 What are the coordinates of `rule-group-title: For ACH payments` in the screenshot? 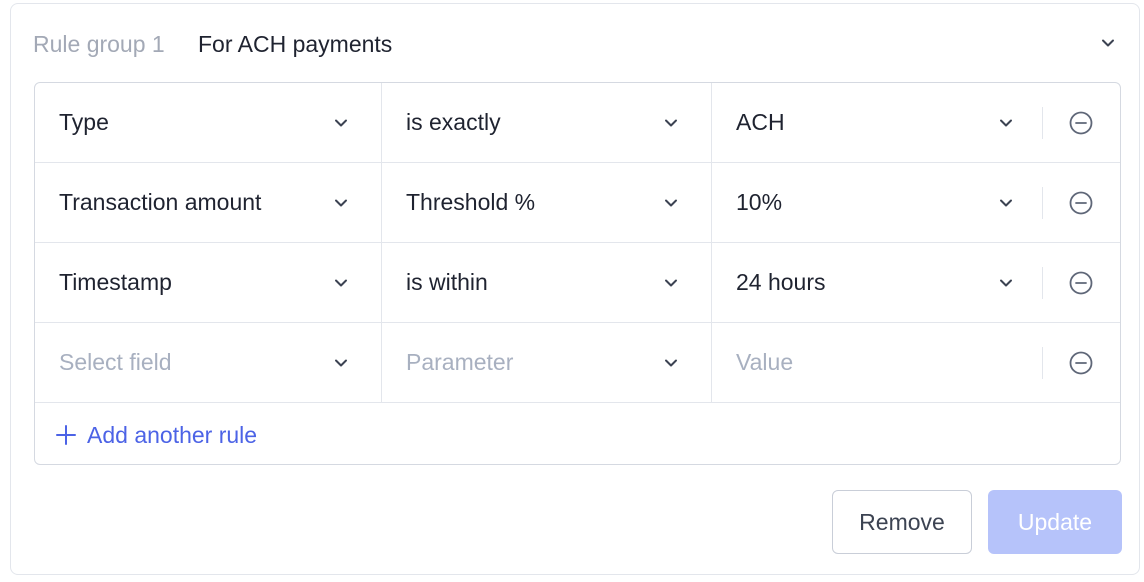 It's located at (295, 44).